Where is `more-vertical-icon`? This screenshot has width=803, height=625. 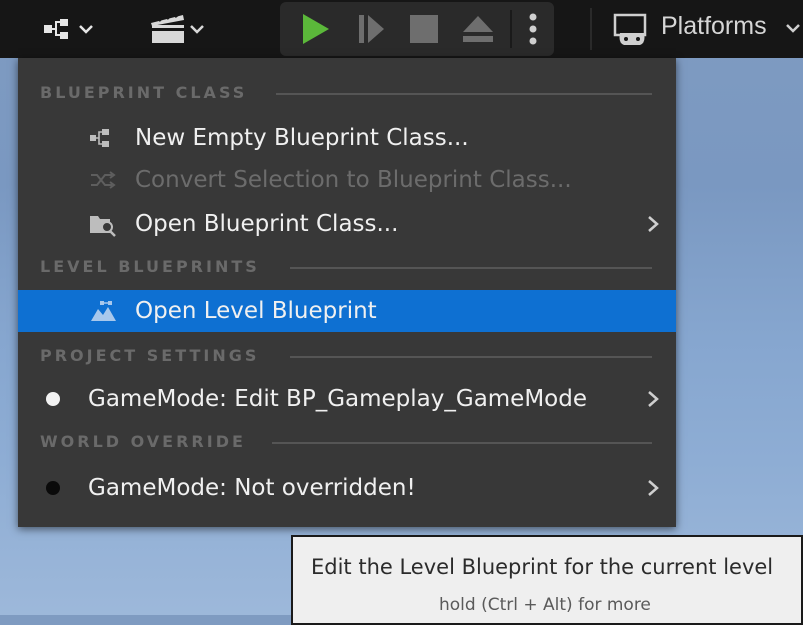 more-vertical-icon is located at coordinates (533, 29).